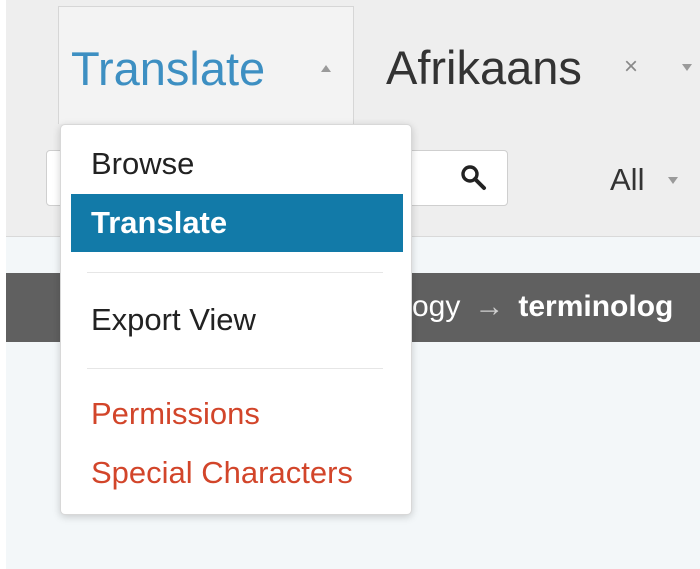 The height and width of the screenshot is (569, 700). I want to click on project-tab-label: Translate, so click(168, 68).